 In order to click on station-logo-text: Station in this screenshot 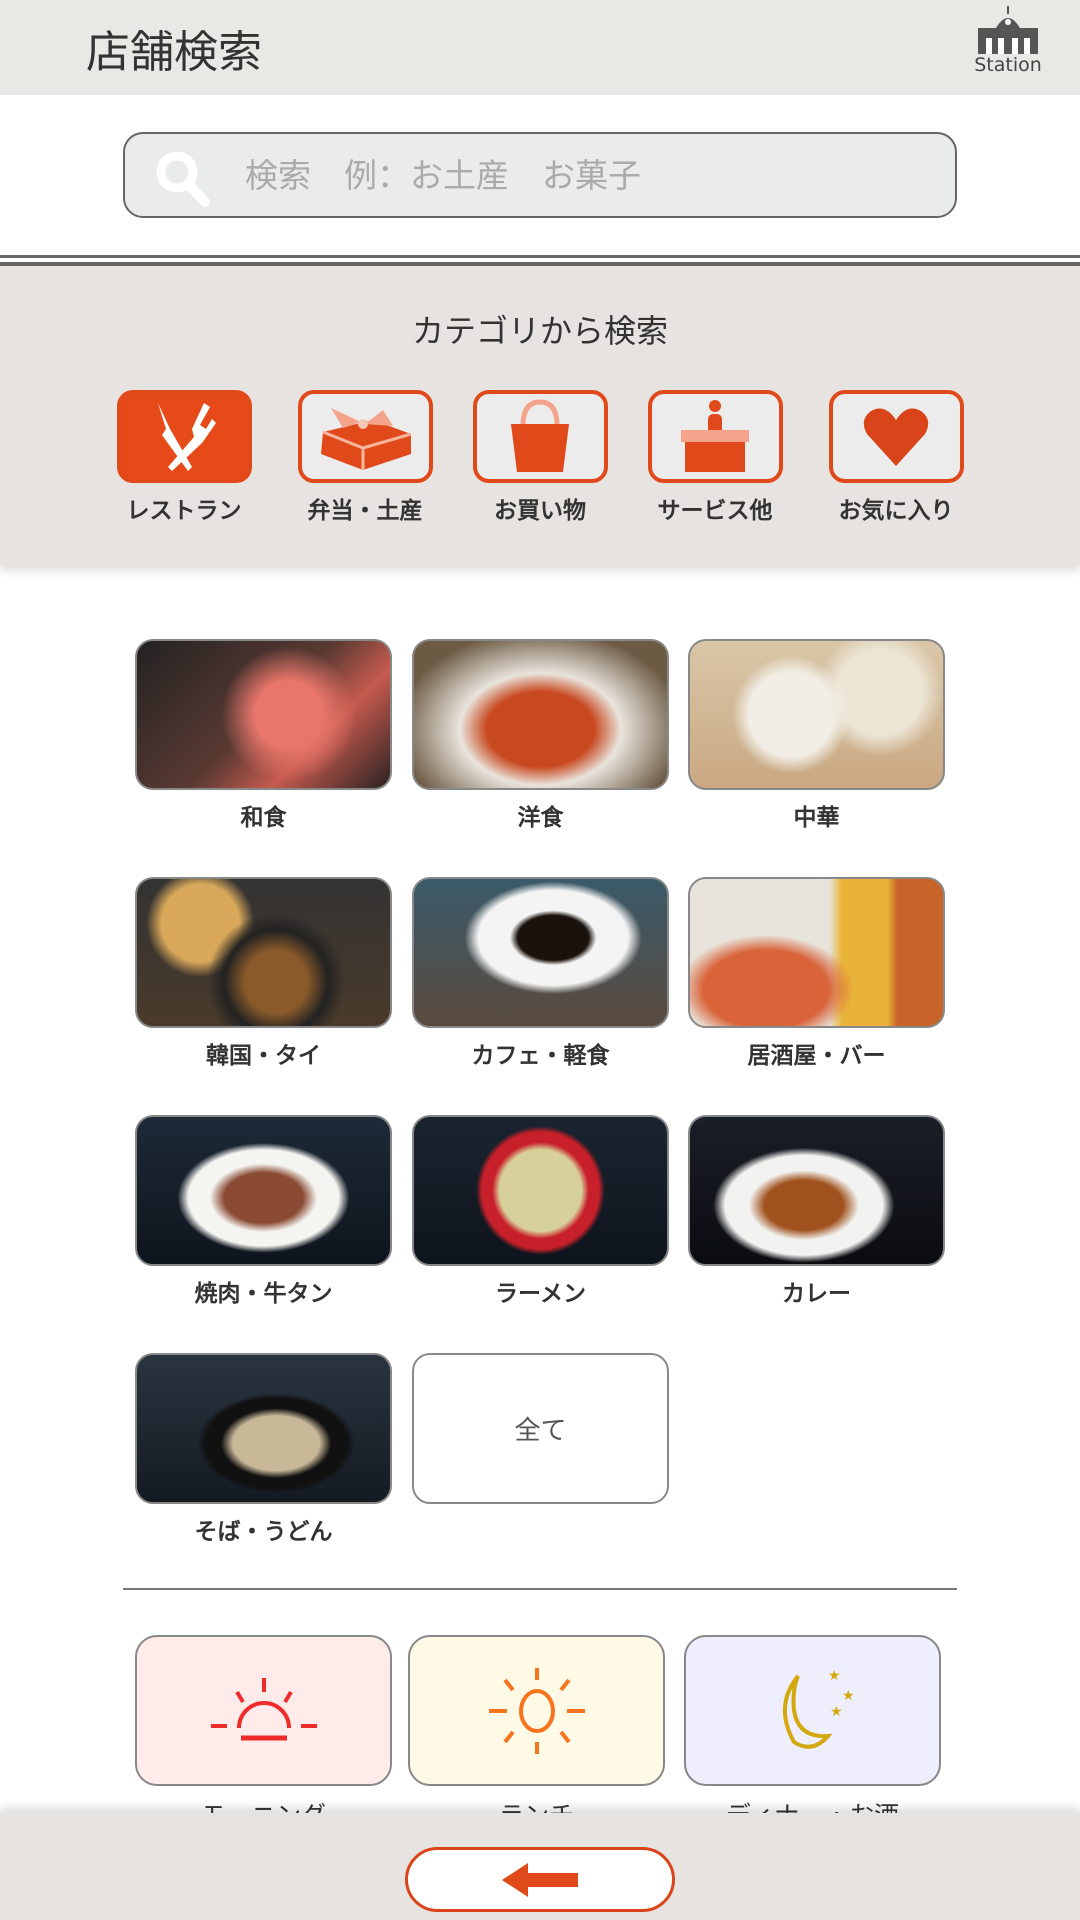, I will do `click(1008, 65)`.